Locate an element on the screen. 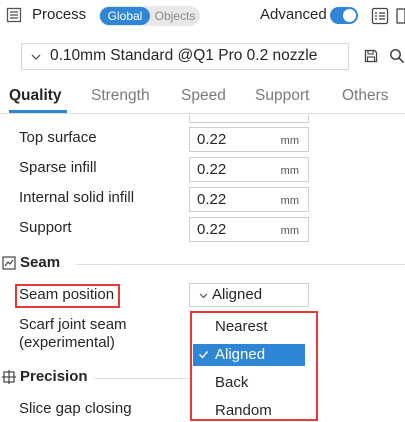 The width and height of the screenshot is (405, 422). preset-dropdown: 0.10mm Standard @Q1 Pro 0.2 nozzle is located at coordinates (185, 56).